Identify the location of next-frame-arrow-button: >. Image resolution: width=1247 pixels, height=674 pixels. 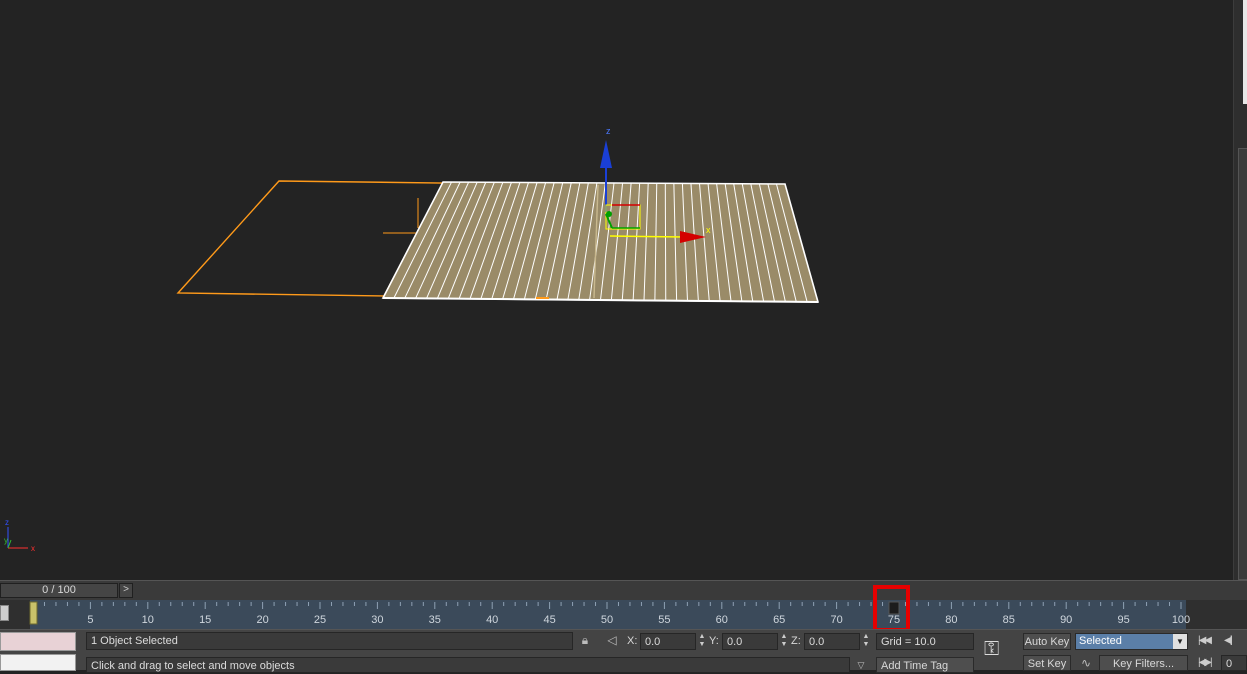
(126, 590).